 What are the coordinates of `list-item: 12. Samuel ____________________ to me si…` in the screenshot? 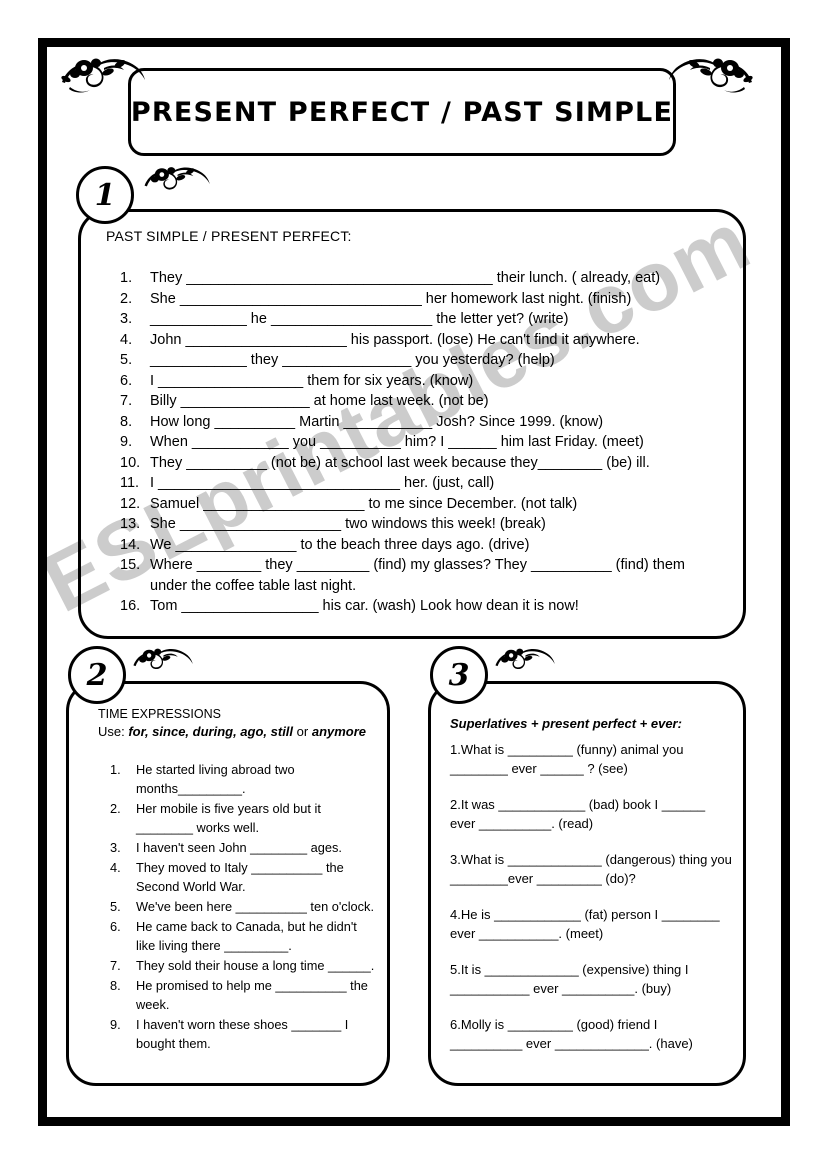 It's located at (425, 504).